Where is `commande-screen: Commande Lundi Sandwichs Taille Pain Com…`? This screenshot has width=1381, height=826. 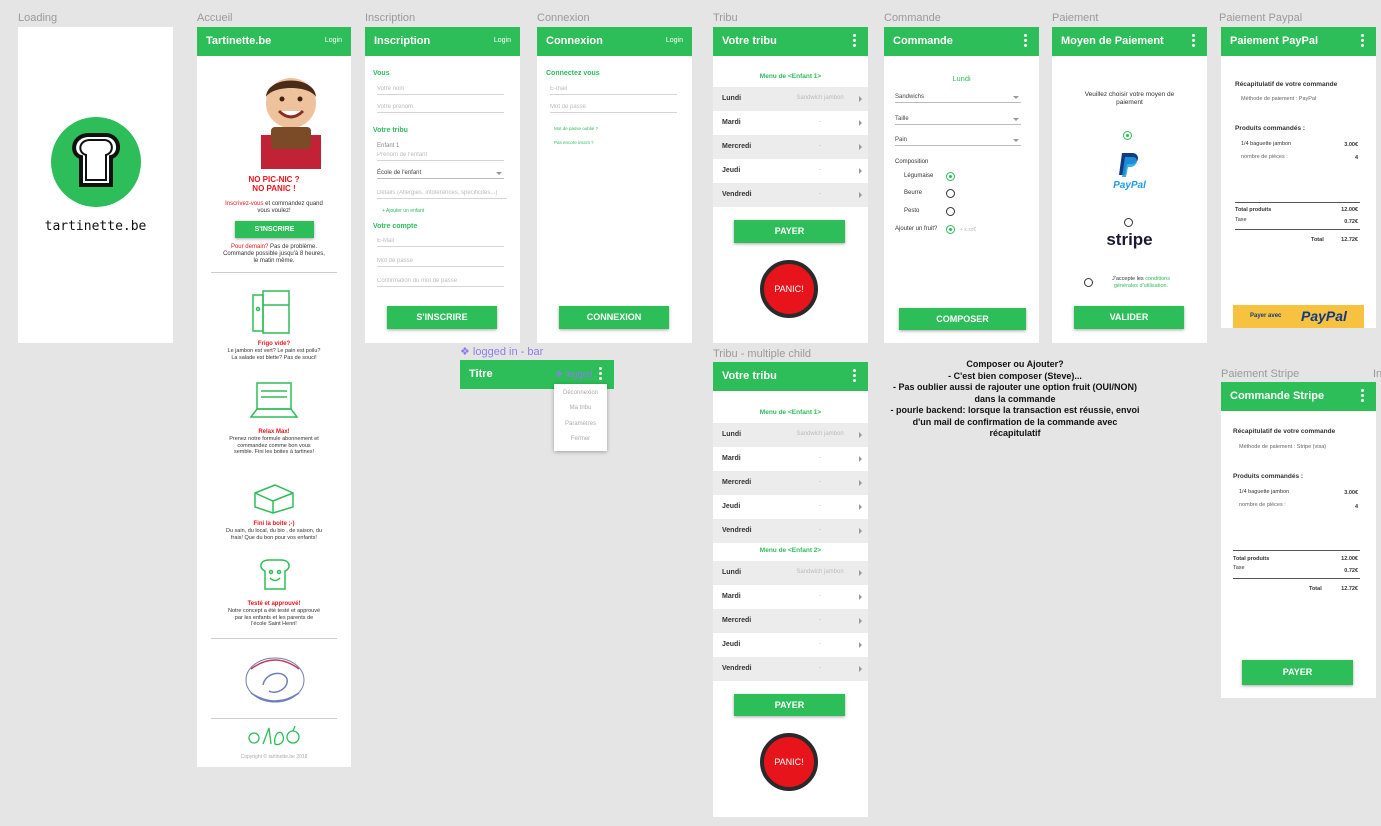 commande-screen: Commande Lundi Sandwichs Taille Pain Com… is located at coordinates (961, 185).